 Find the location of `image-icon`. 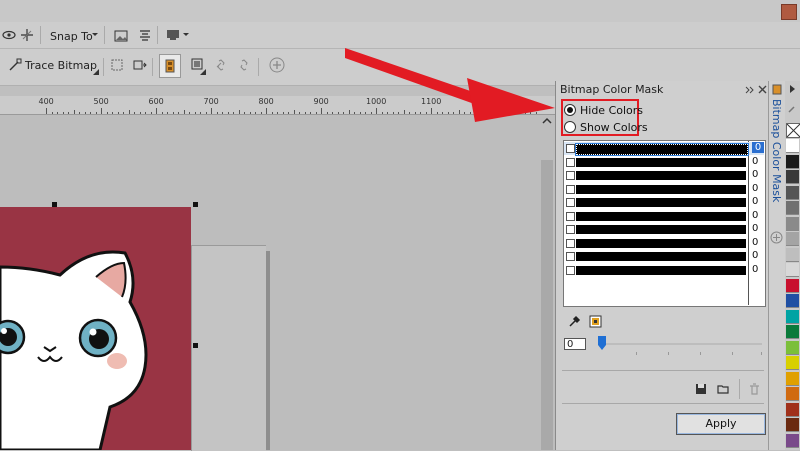

image-icon is located at coordinates (121, 36).